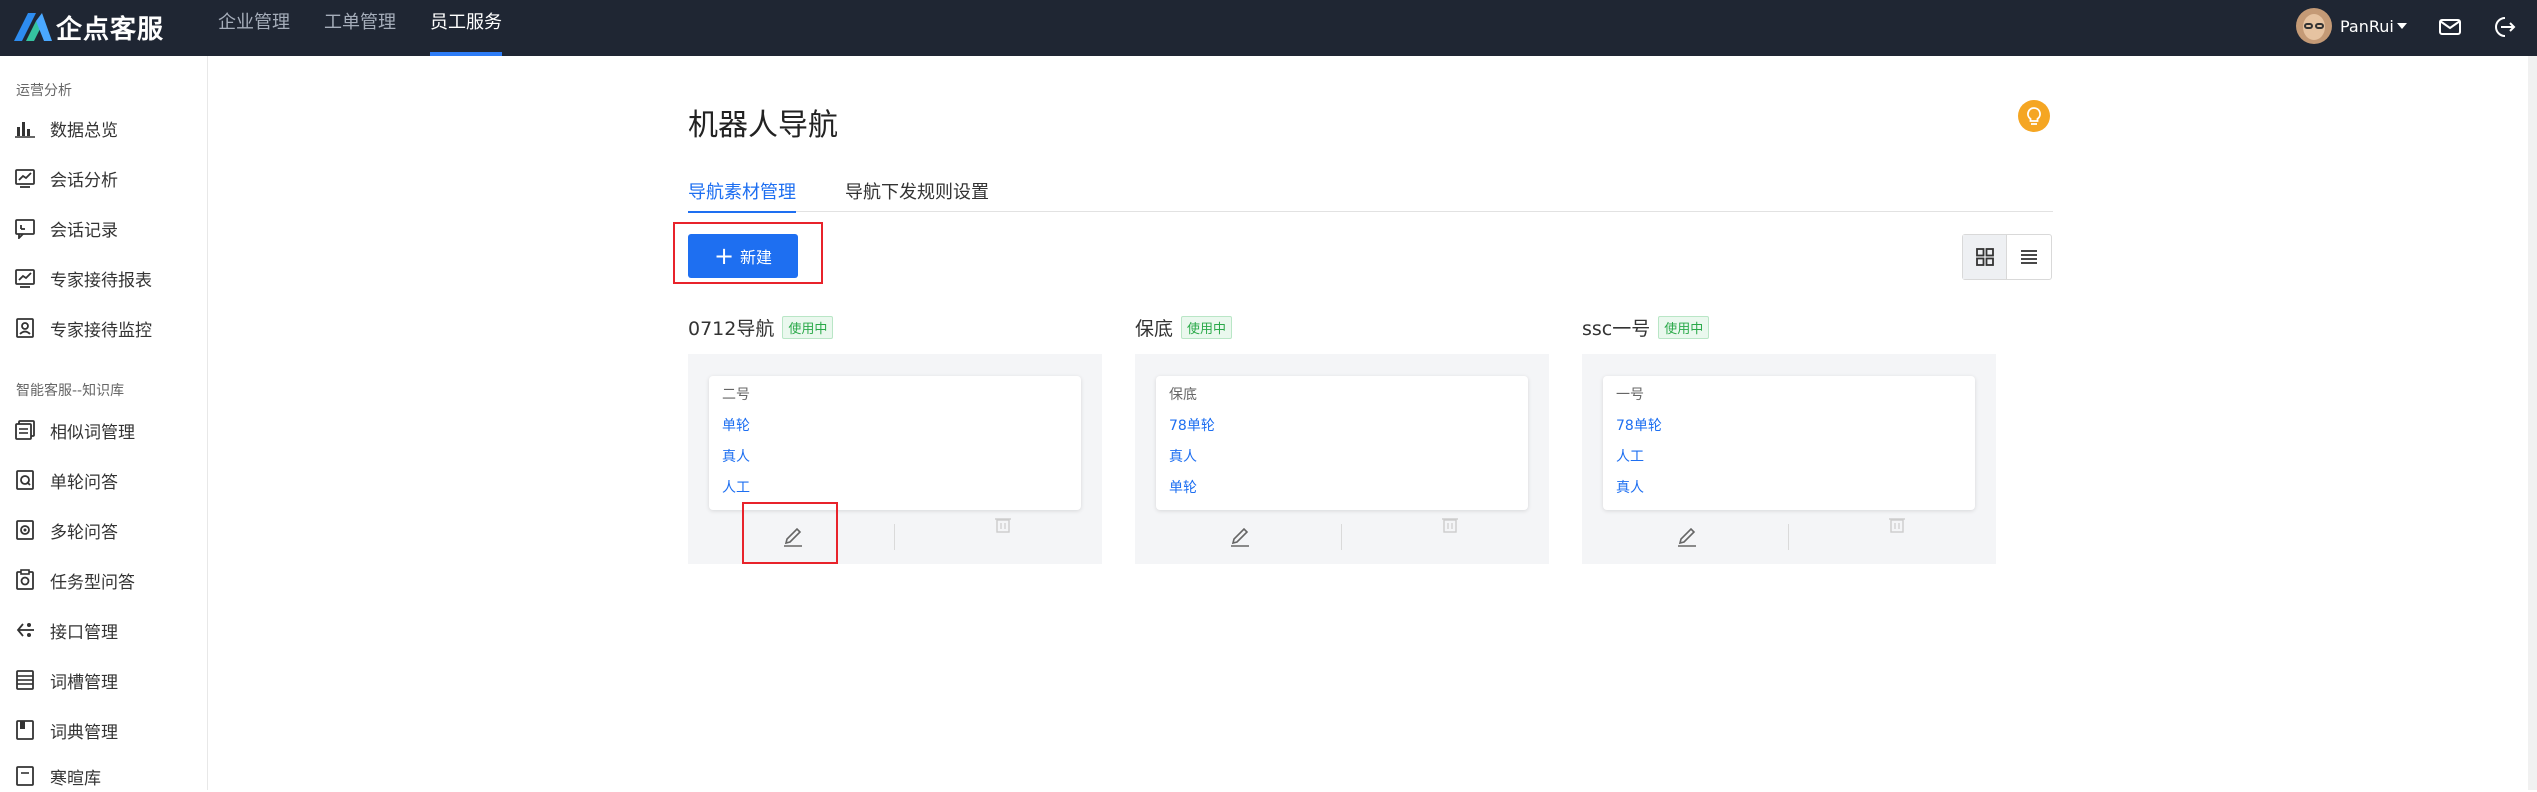 The image size is (2537, 792). I want to click on card-preview: 二号 单轮 真人 人工, so click(895, 443).